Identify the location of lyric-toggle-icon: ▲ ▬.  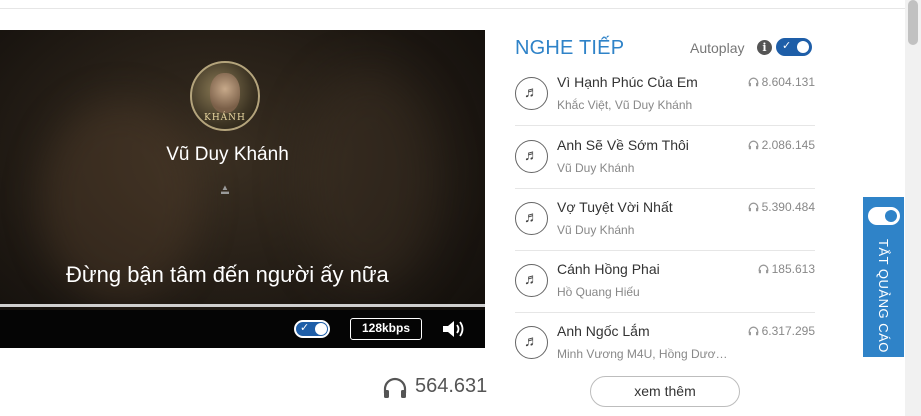
(225, 190).